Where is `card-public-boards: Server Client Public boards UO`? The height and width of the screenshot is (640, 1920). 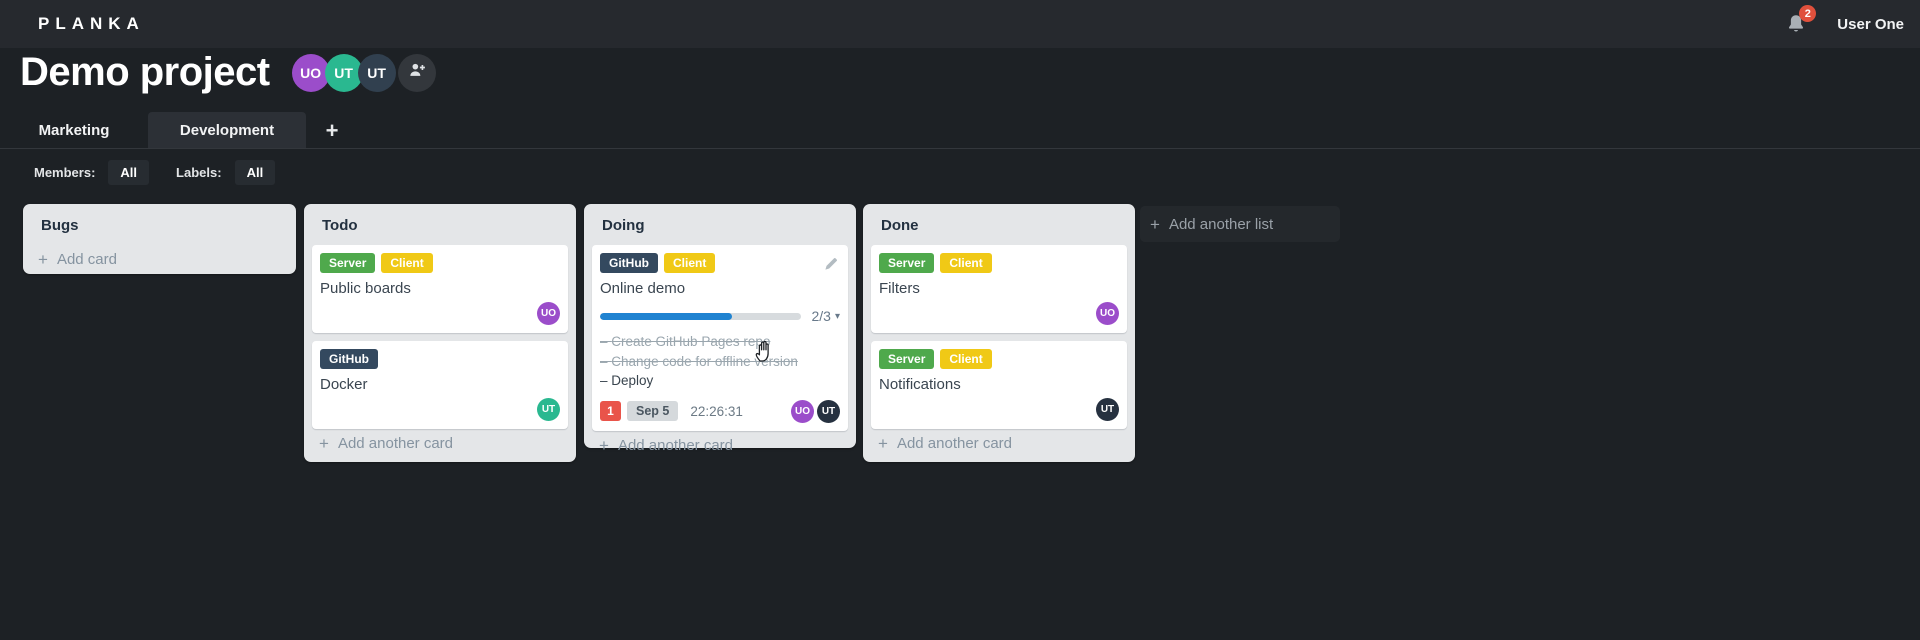 card-public-boards: Server Client Public boards UO is located at coordinates (440, 289).